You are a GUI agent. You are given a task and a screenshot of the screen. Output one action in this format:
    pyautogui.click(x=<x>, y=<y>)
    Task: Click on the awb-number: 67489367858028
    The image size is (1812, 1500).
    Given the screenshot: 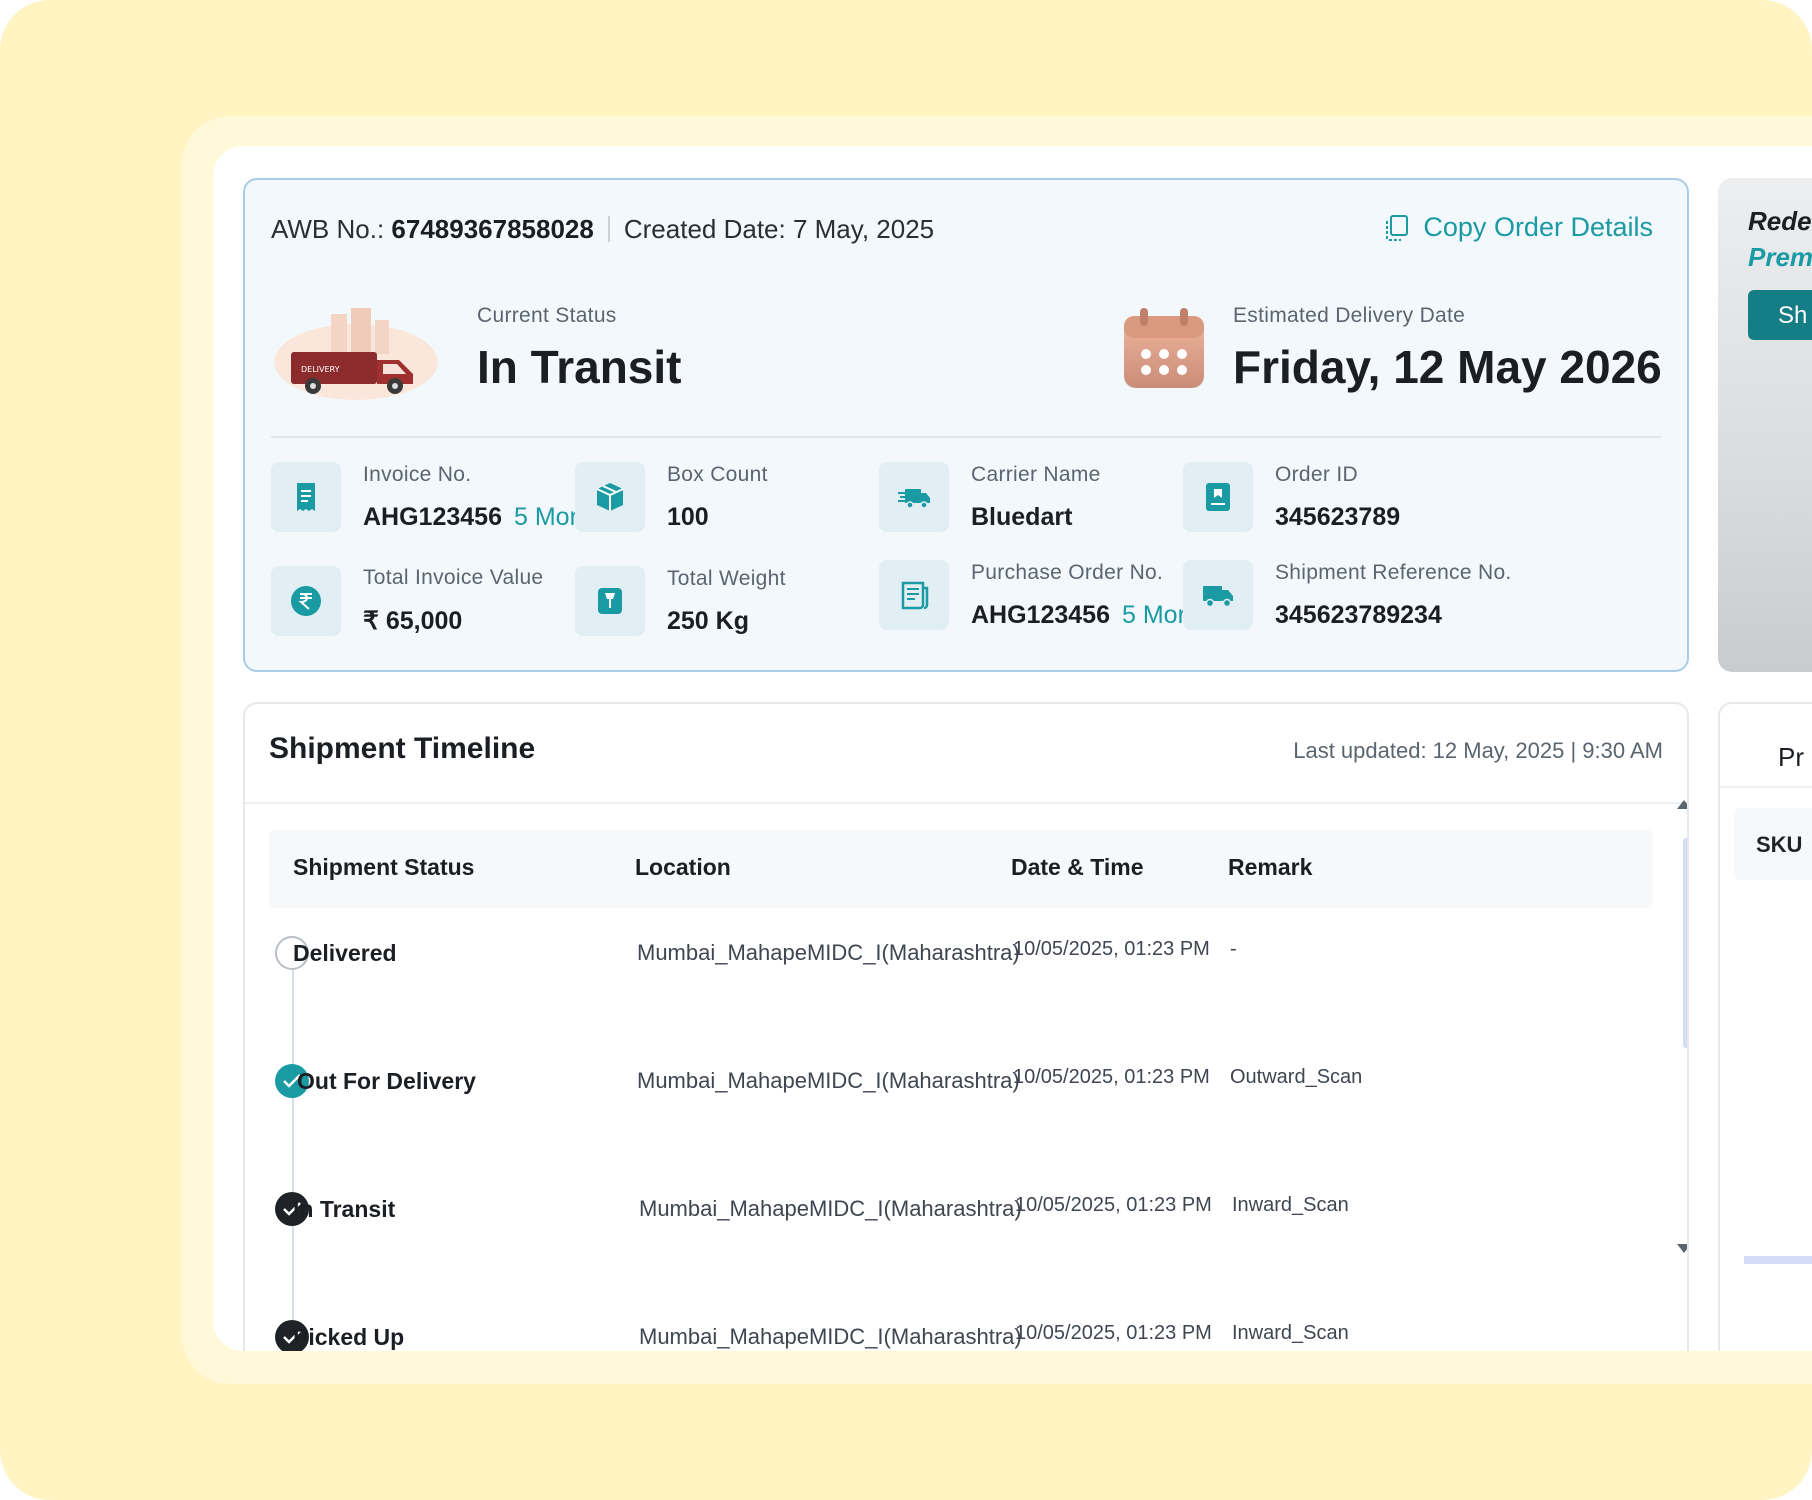 What is the action you would take?
    pyautogui.click(x=492, y=229)
    